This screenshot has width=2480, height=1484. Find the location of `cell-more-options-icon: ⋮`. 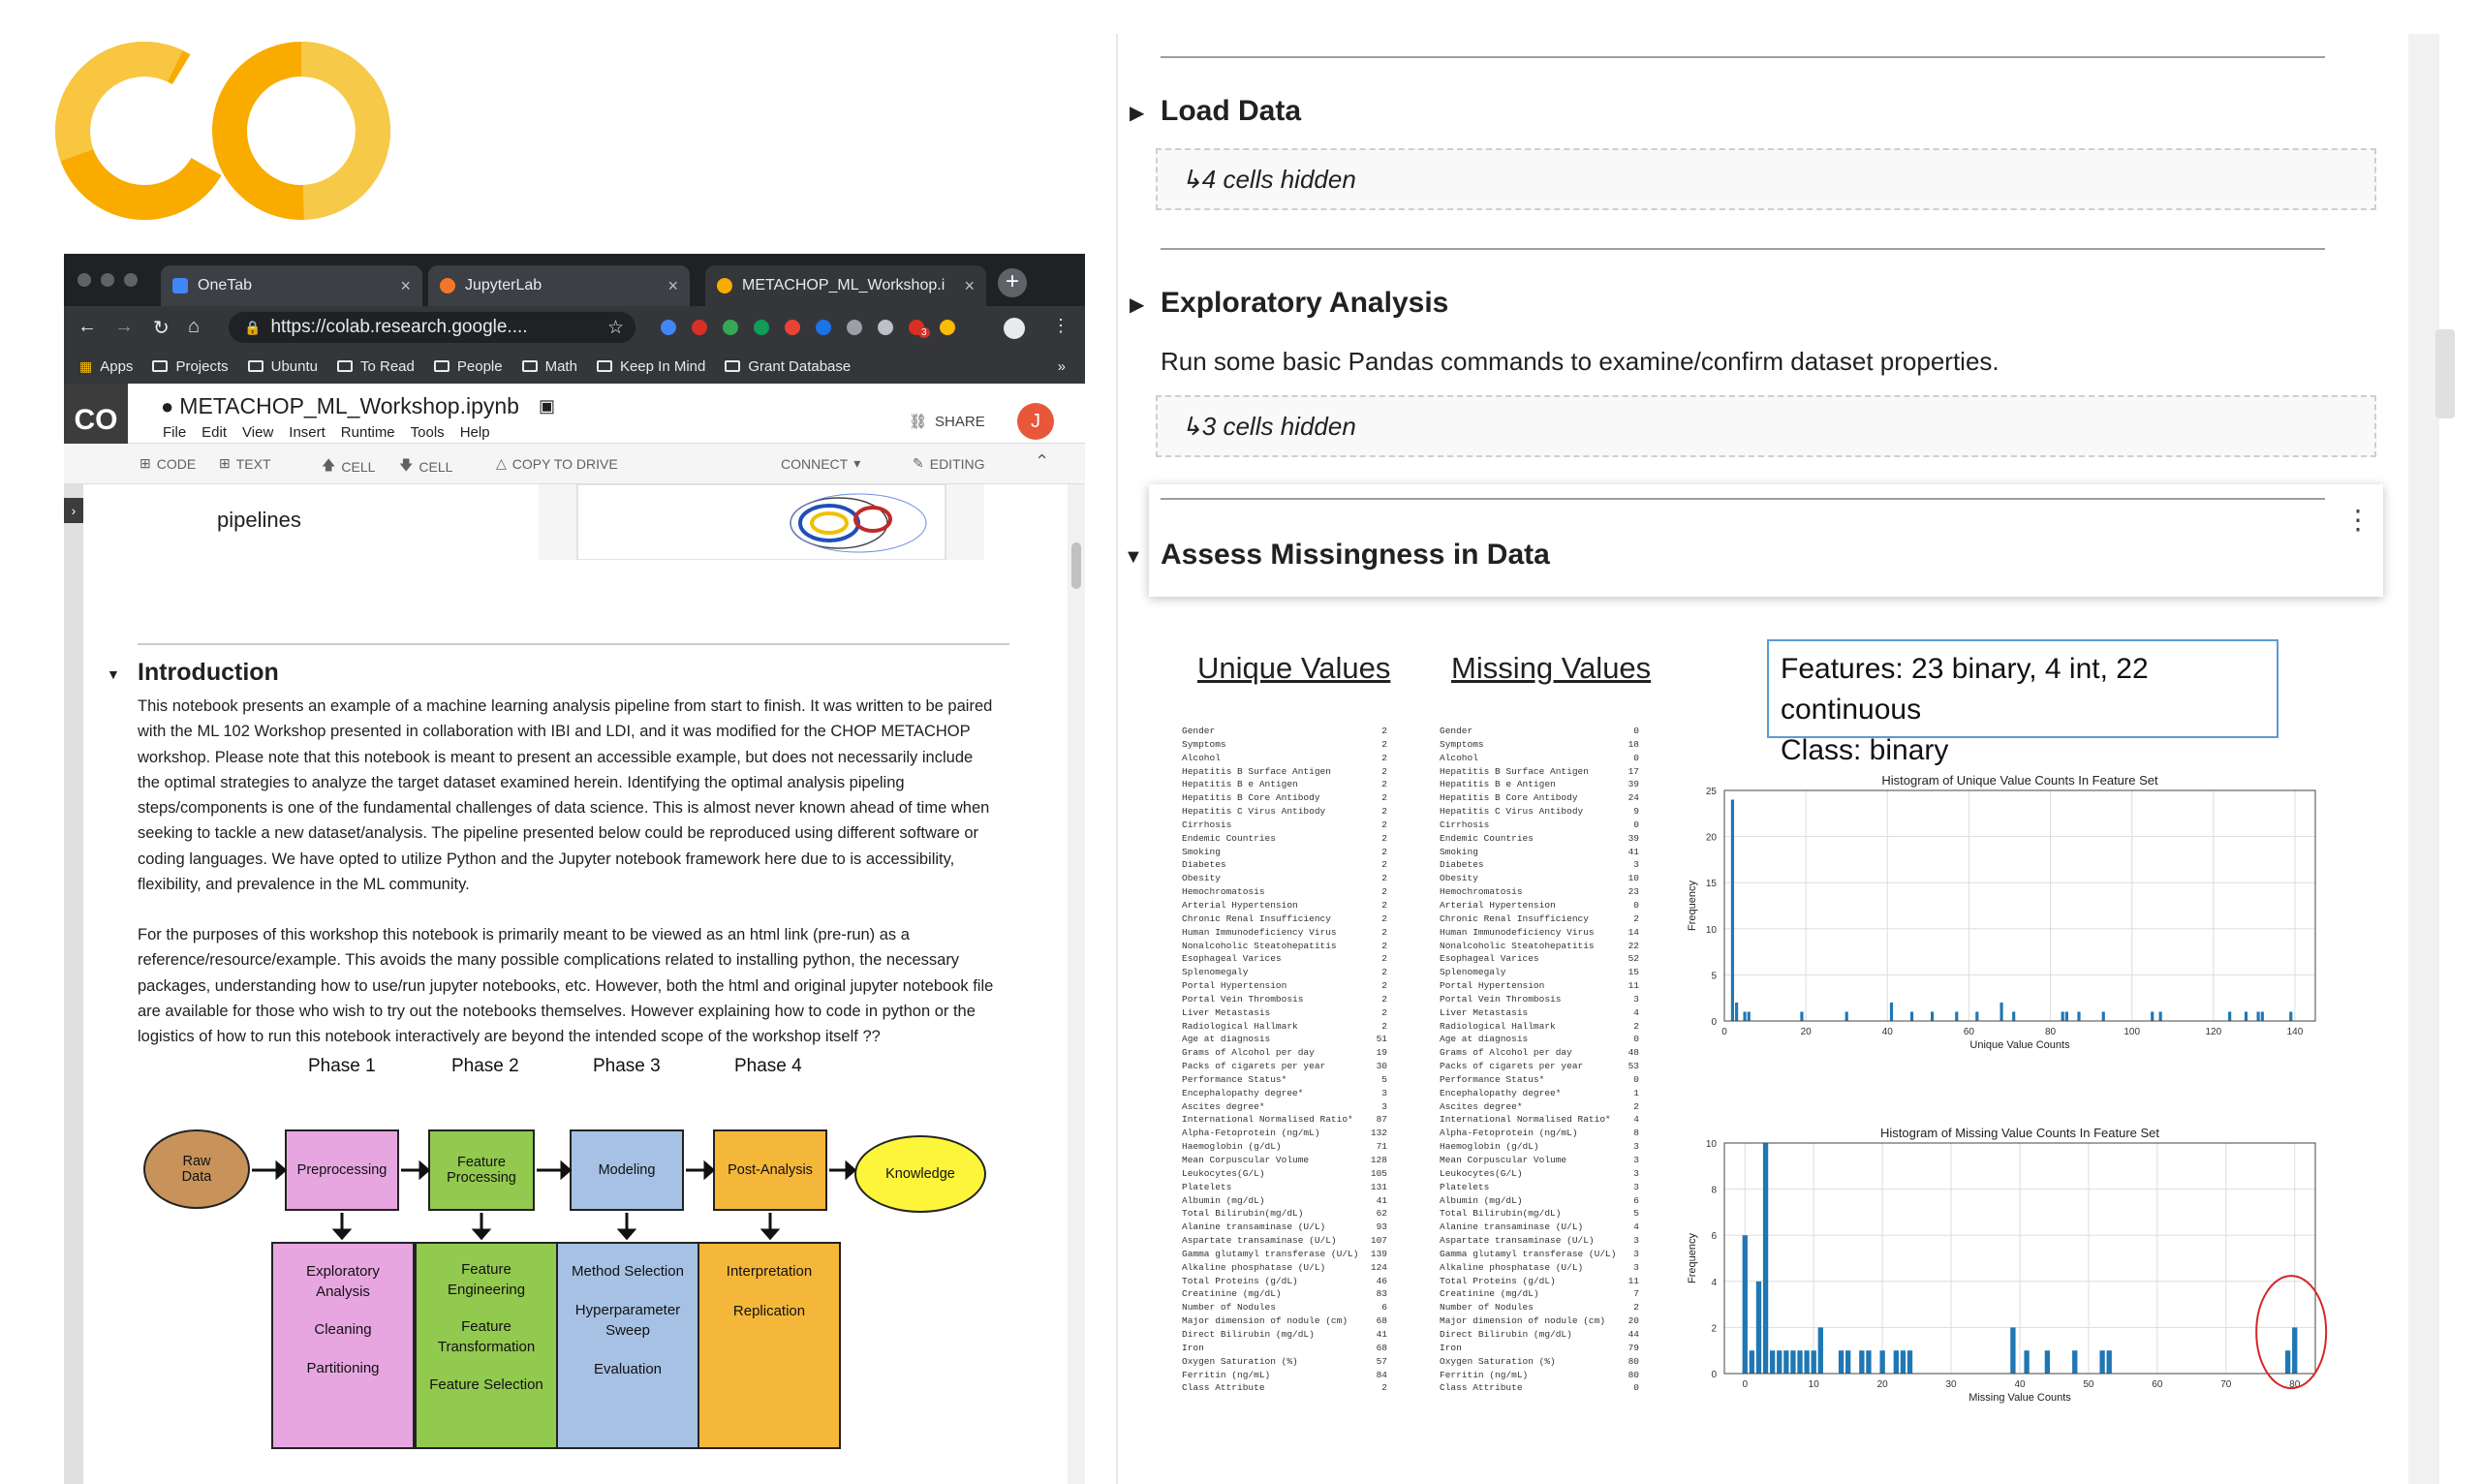

cell-more-options-icon: ⋮ is located at coordinates (2358, 520).